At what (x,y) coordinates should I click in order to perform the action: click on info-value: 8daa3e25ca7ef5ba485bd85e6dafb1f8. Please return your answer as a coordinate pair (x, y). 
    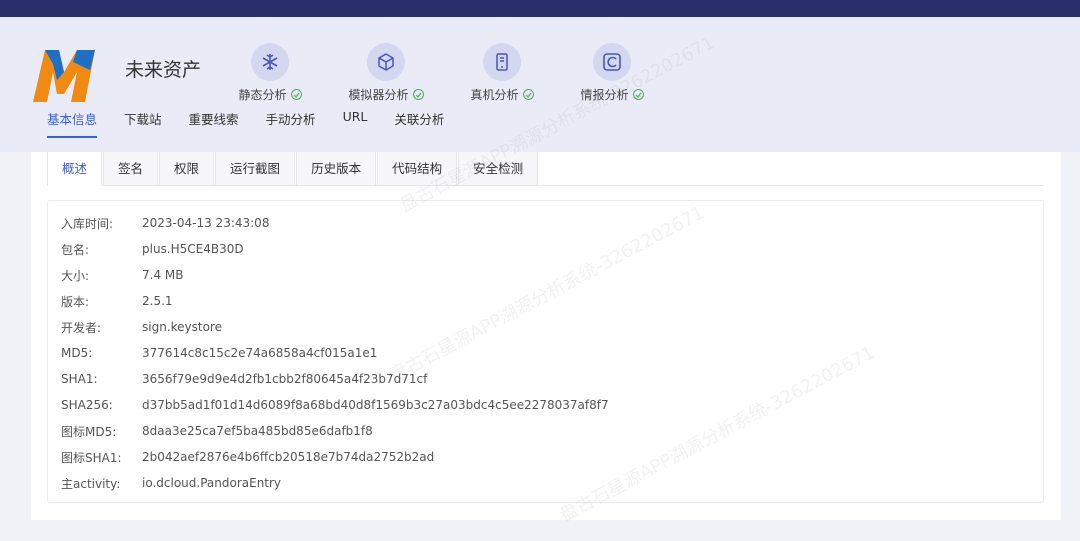
    Looking at the image, I should click on (257, 431).